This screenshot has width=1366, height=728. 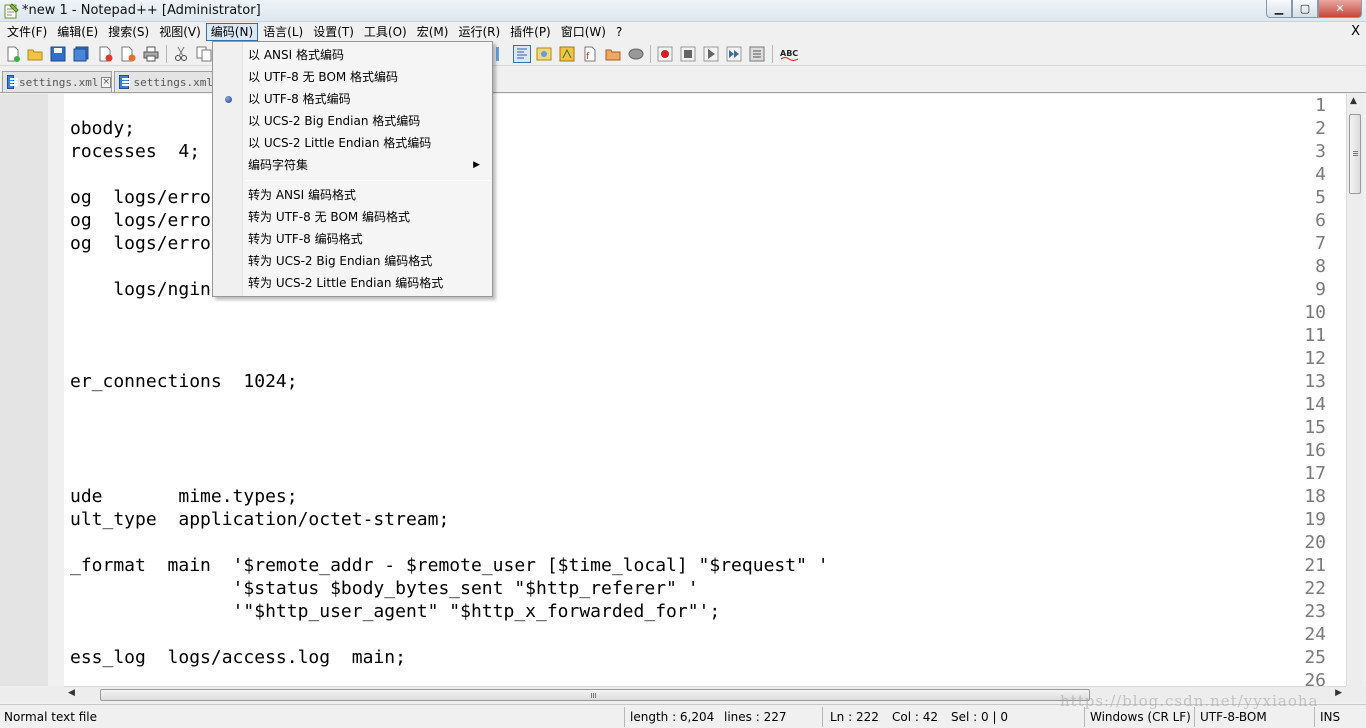 I want to click on scroll-right-icon: ▶, so click(x=1338, y=693).